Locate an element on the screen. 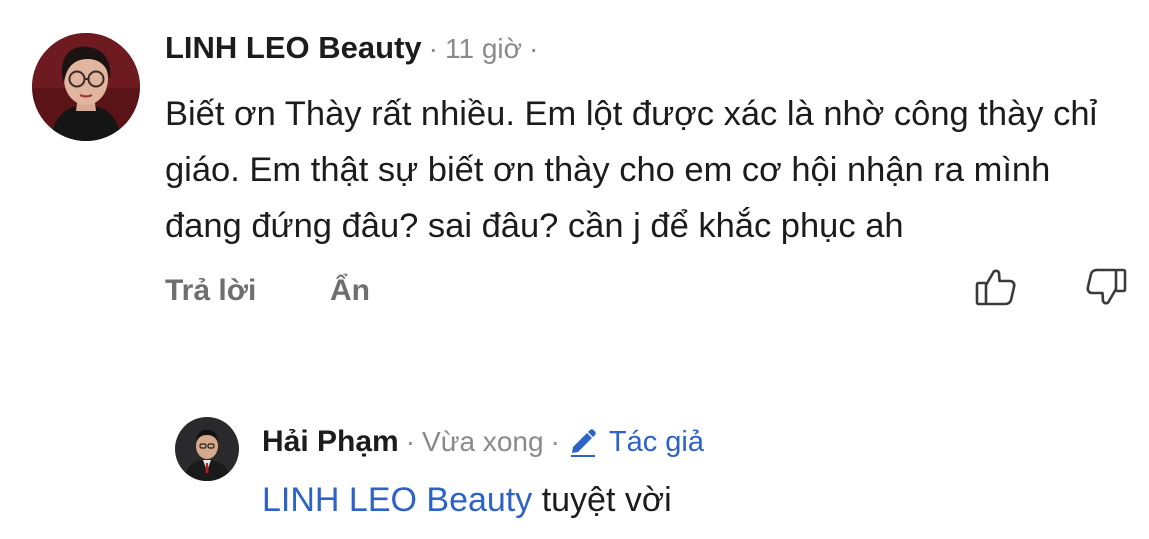  reply-time: Vừa xong is located at coordinates (483, 441).